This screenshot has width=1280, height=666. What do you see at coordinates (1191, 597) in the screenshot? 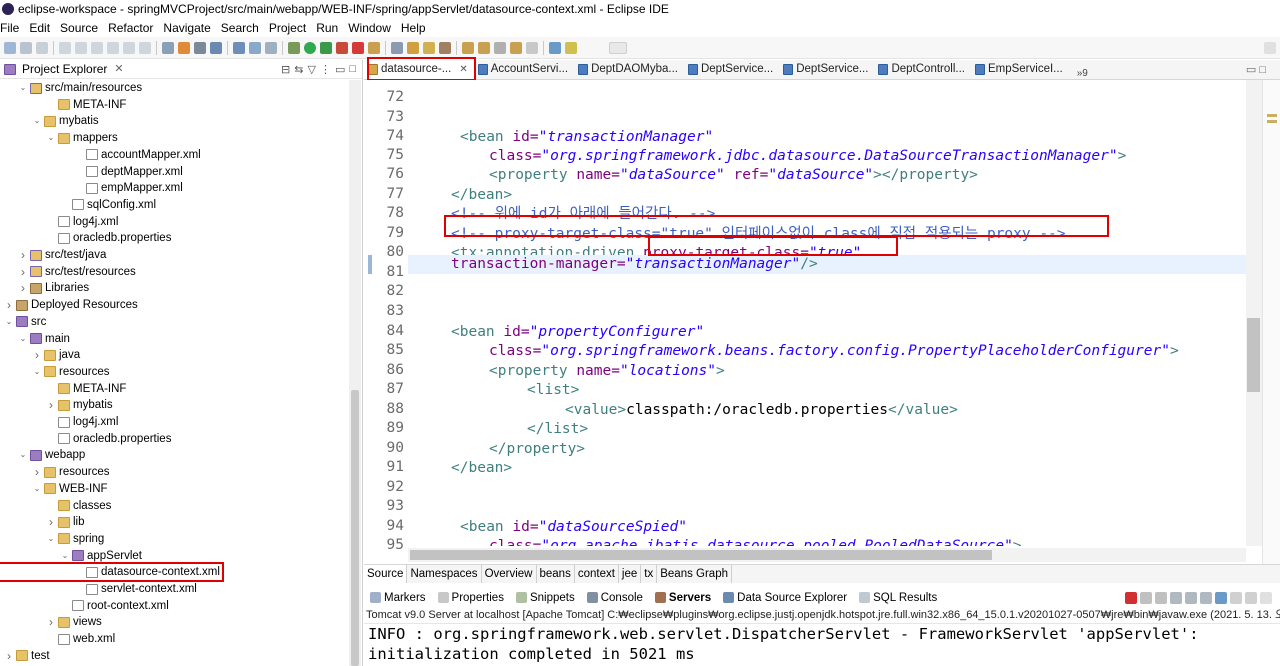
I see `scroll-lock-icon` at bounding box center [1191, 597].